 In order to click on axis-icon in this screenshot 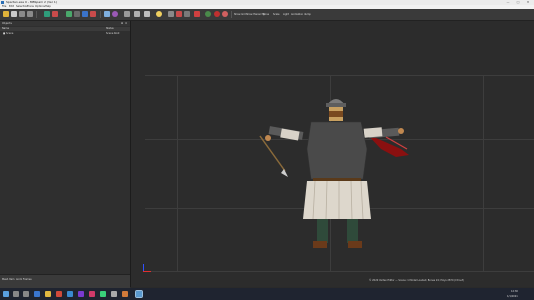, I will do `click(179, 14)`.